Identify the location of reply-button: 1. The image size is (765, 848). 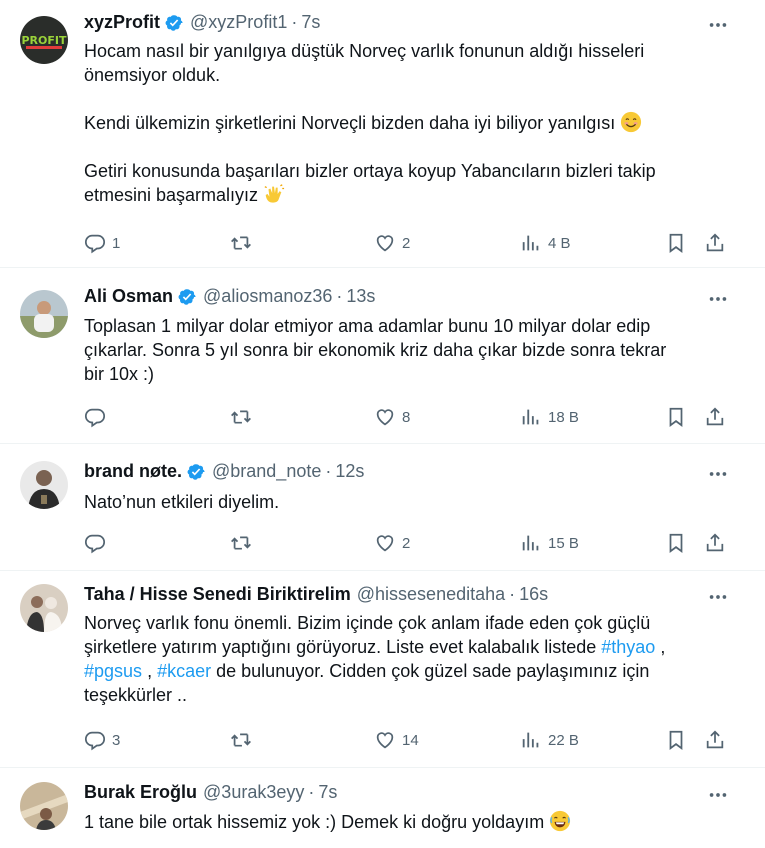
(102, 243).